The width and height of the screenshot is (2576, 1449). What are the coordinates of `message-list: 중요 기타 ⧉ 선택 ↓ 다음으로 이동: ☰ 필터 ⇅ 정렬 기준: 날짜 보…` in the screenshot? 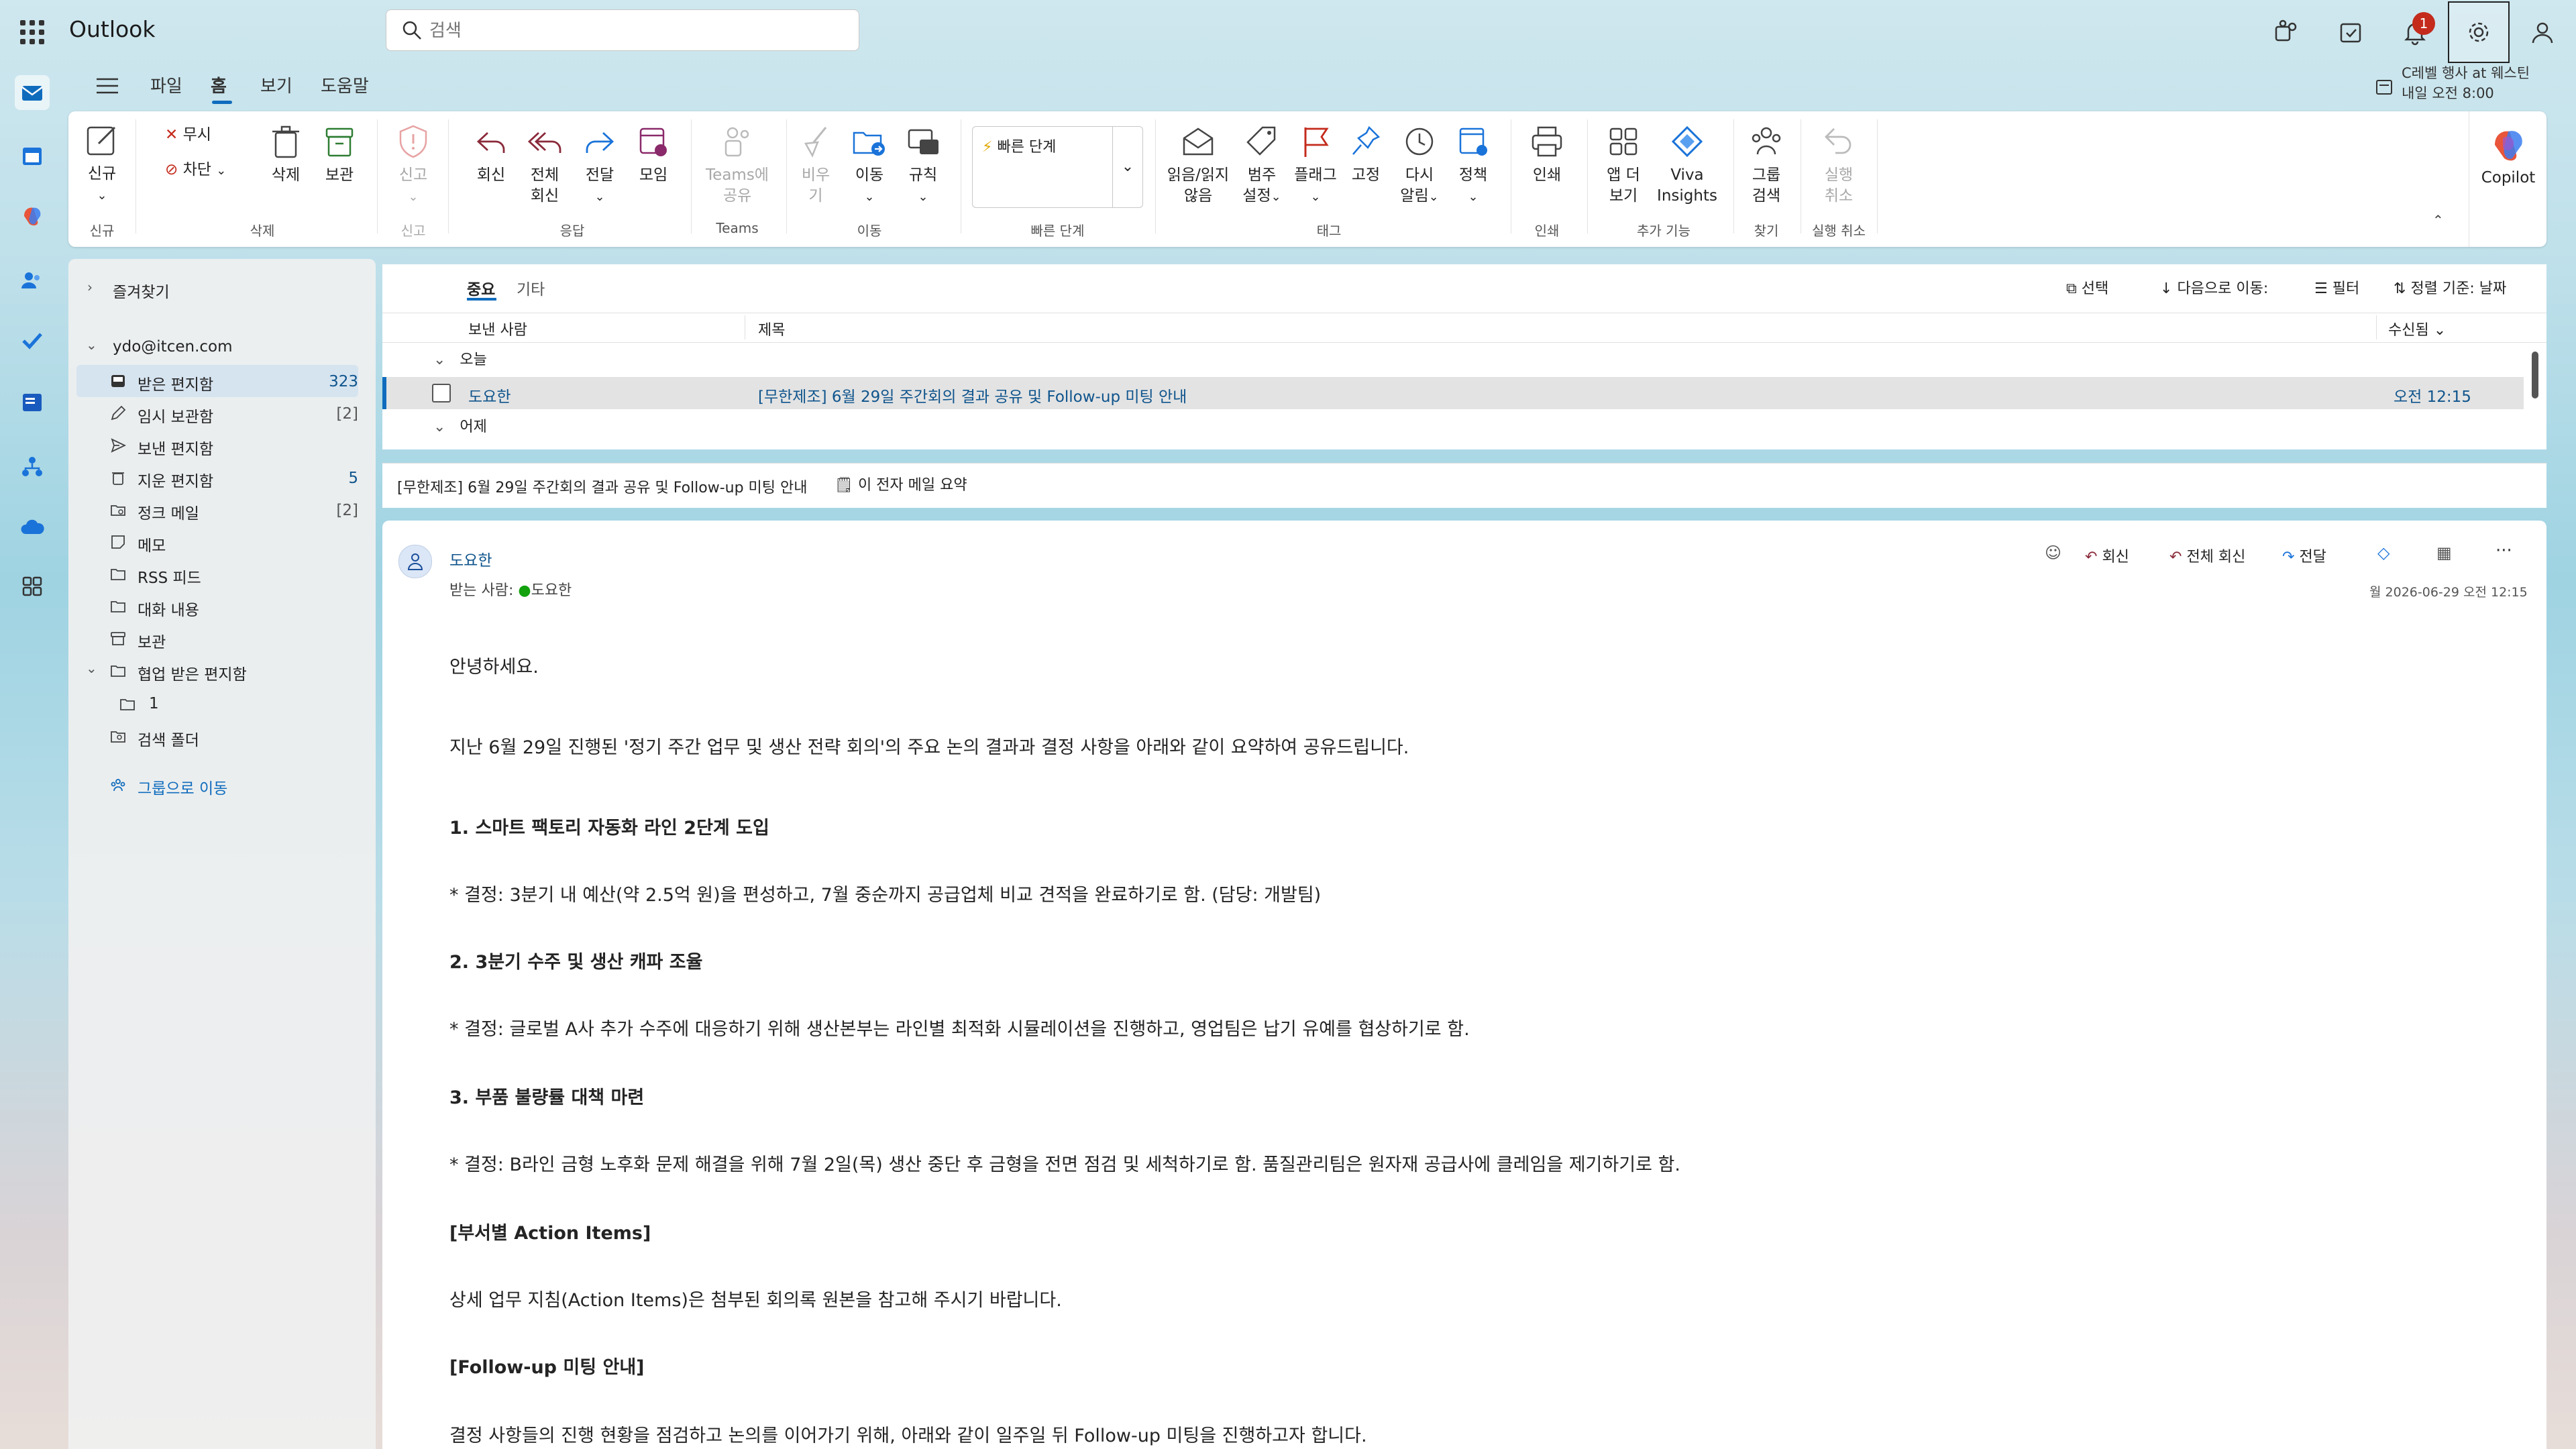 It's located at (1464, 356).